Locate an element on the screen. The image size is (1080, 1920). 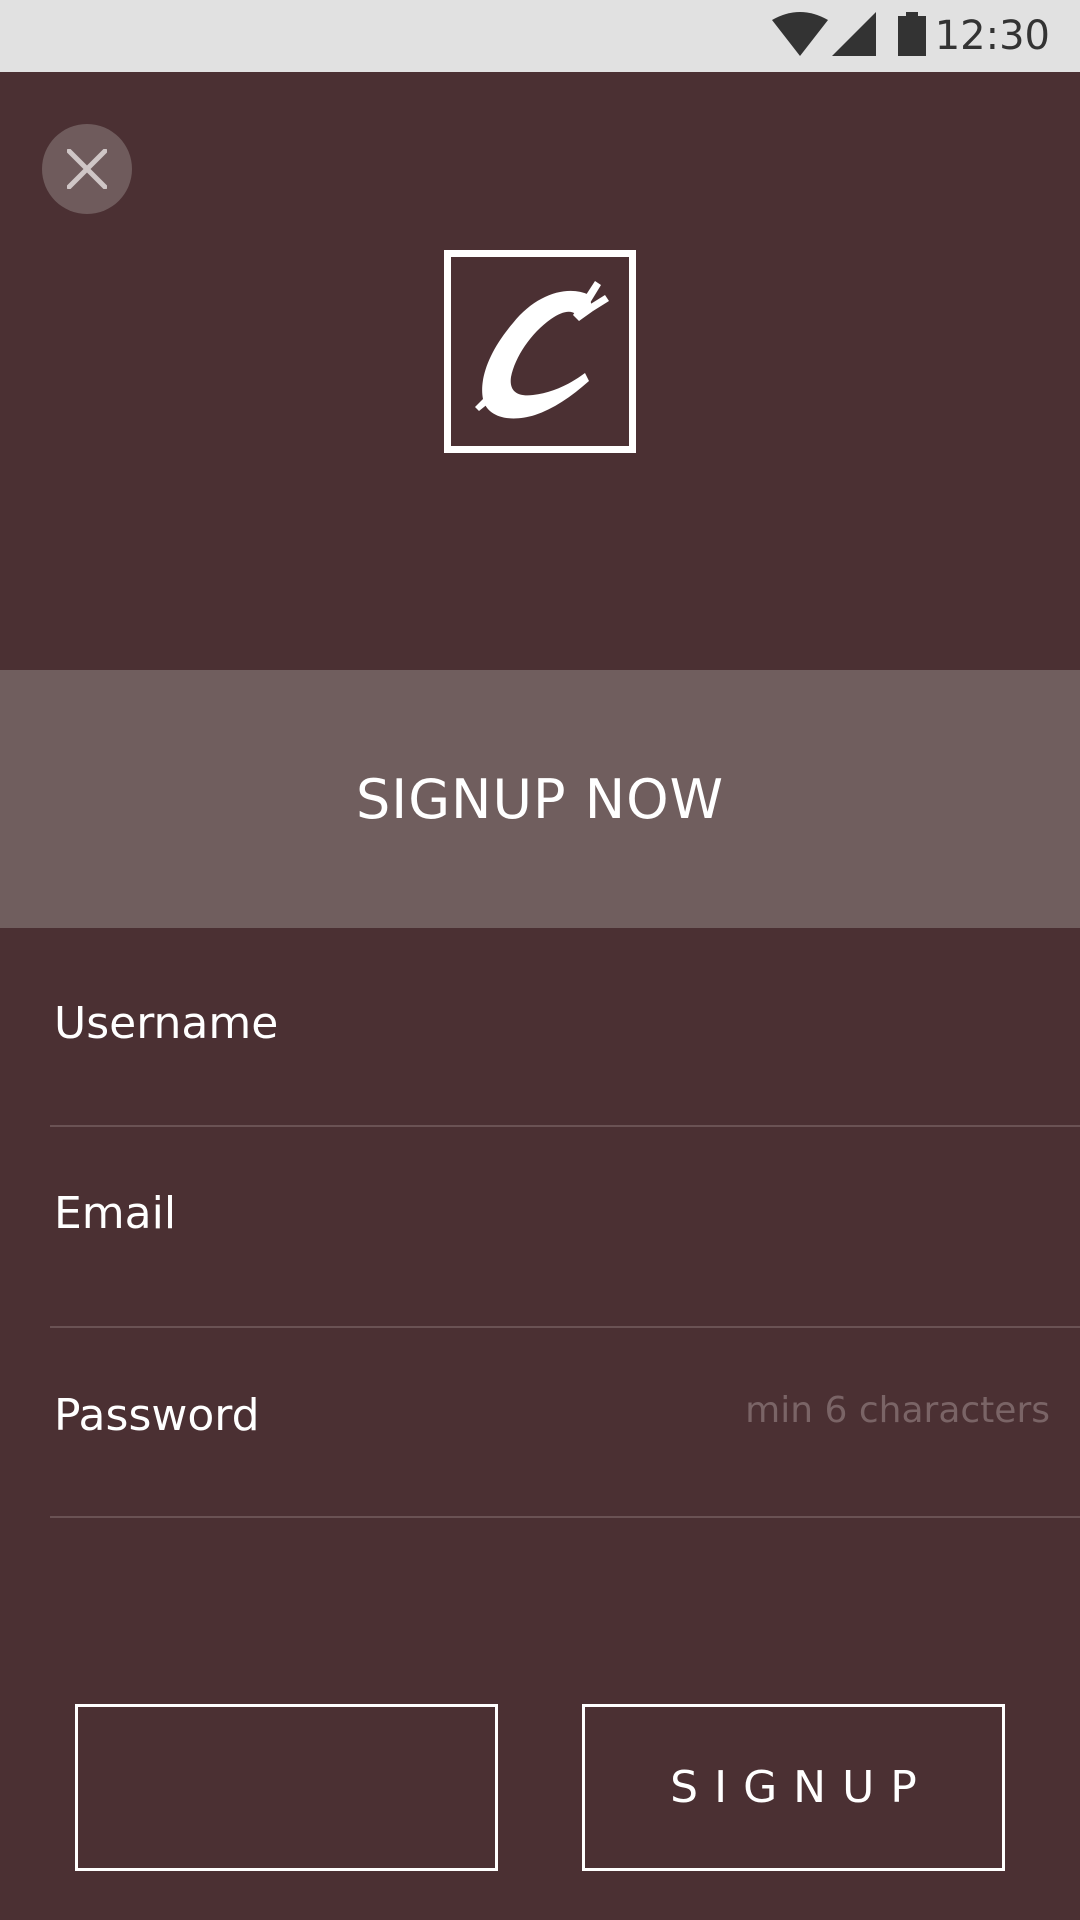
secondary-button is located at coordinates (286, 1787).